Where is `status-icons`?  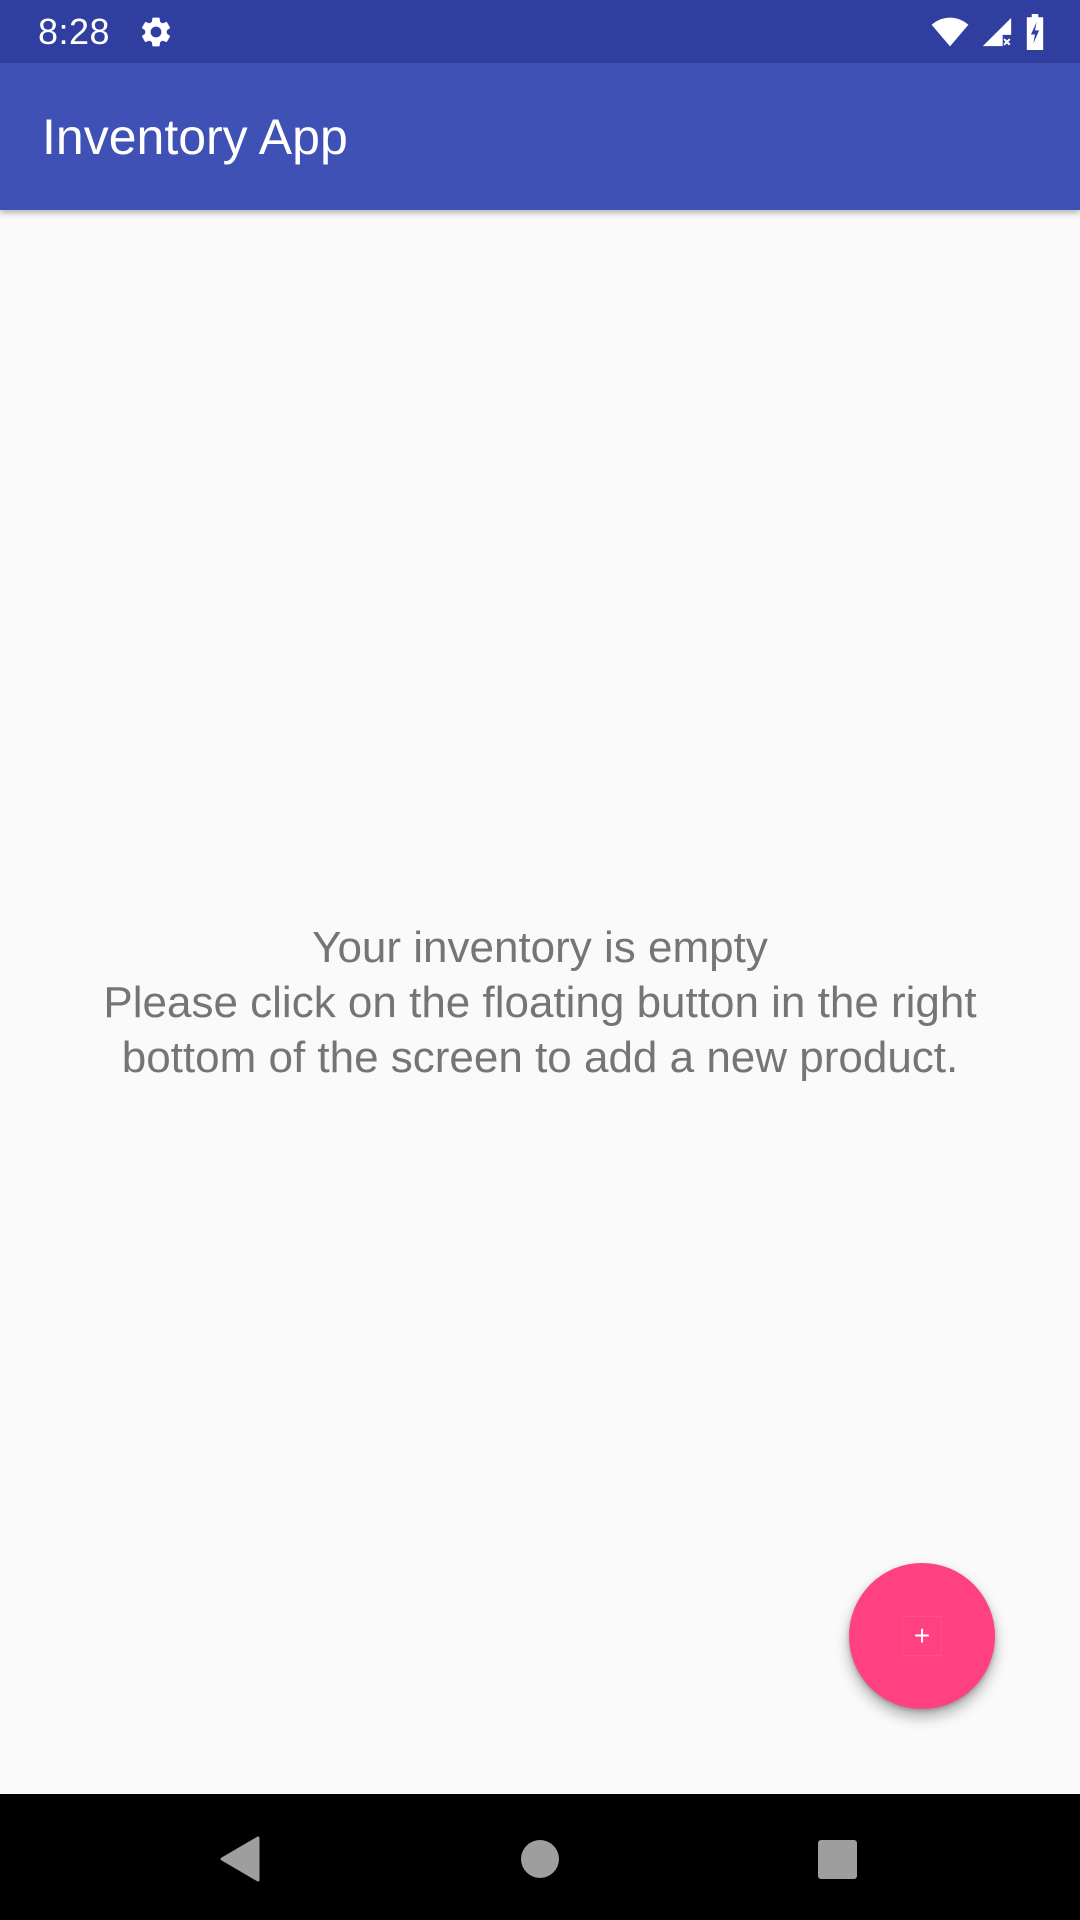
status-icons is located at coordinates (988, 32).